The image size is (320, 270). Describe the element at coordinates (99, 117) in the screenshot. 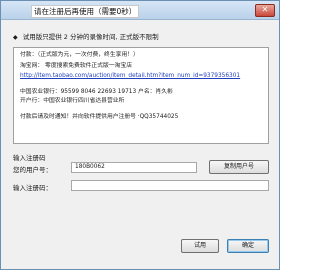

I see `payment-notice-line: 付款后请及时通知！并向软件提供用户注册号 ·QQ35744025` at that location.